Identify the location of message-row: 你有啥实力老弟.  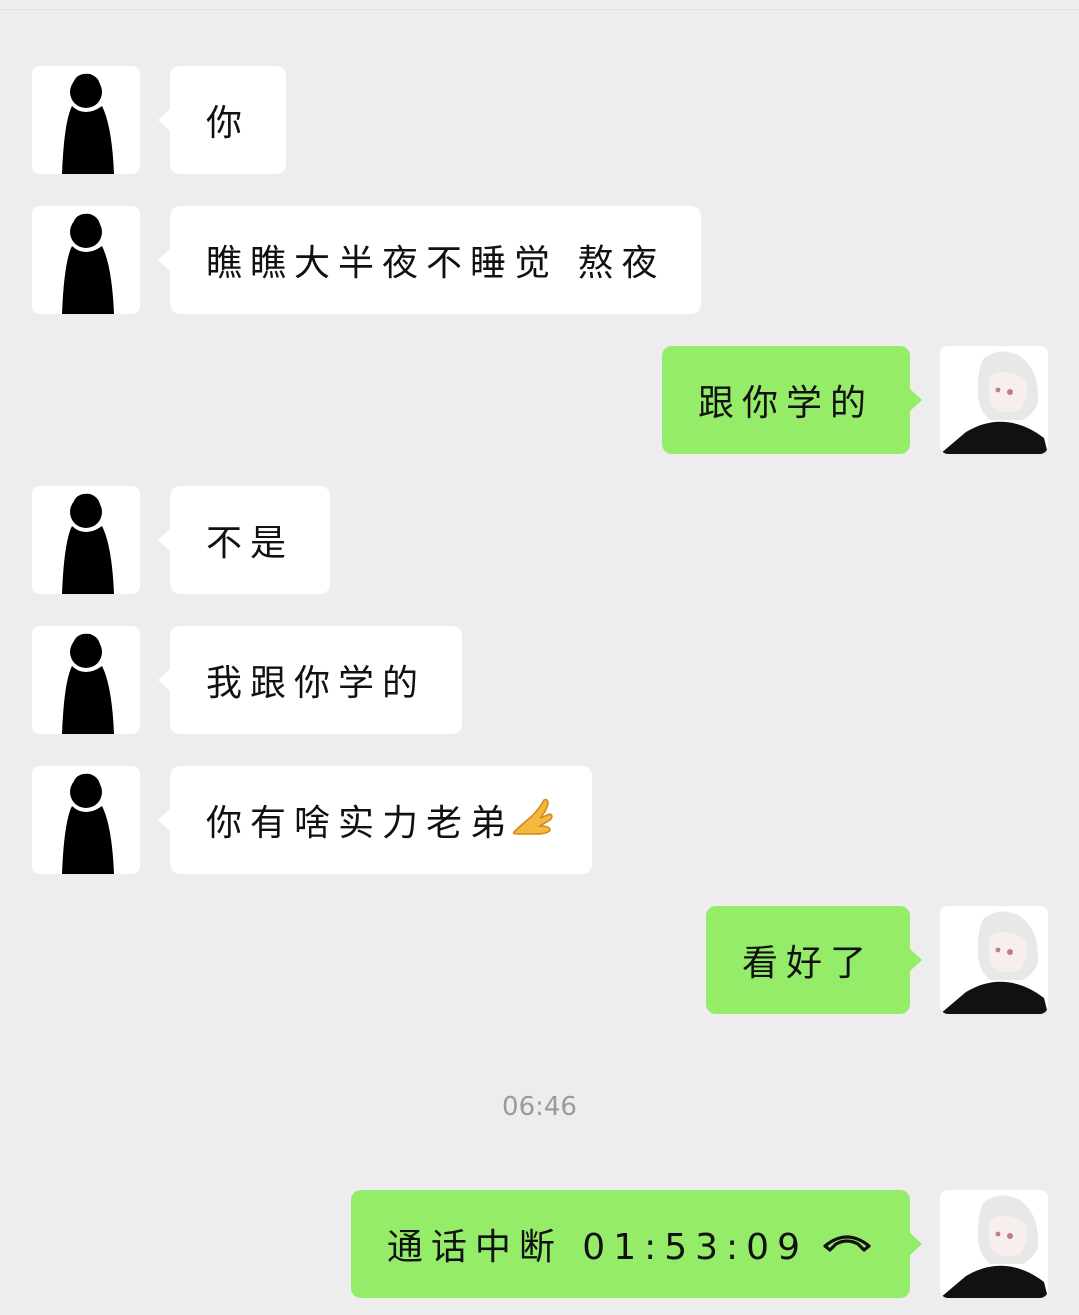
(539, 820).